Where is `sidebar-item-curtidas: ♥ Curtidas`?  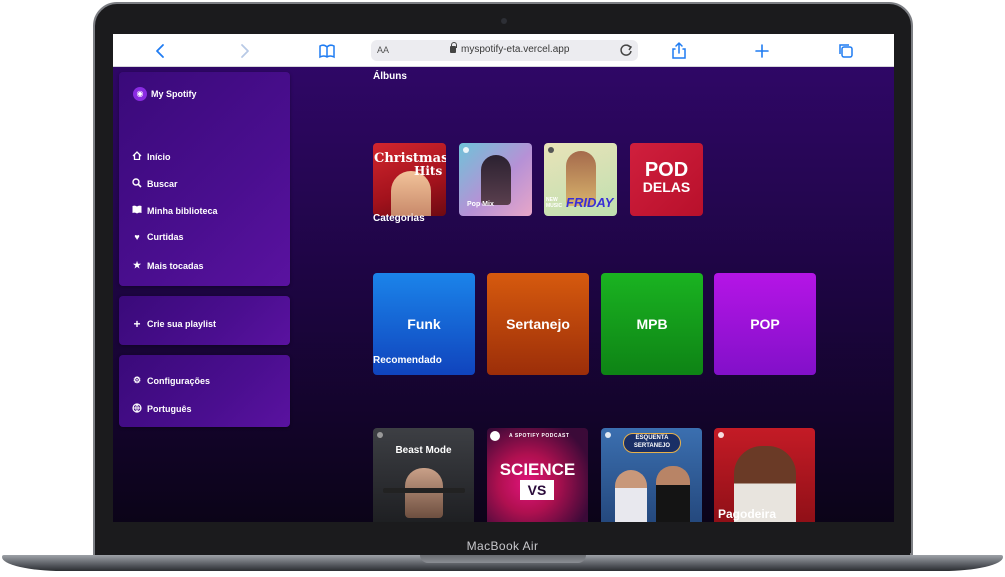
sidebar-item-curtidas: ♥ Curtidas is located at coordinates (157, 237).